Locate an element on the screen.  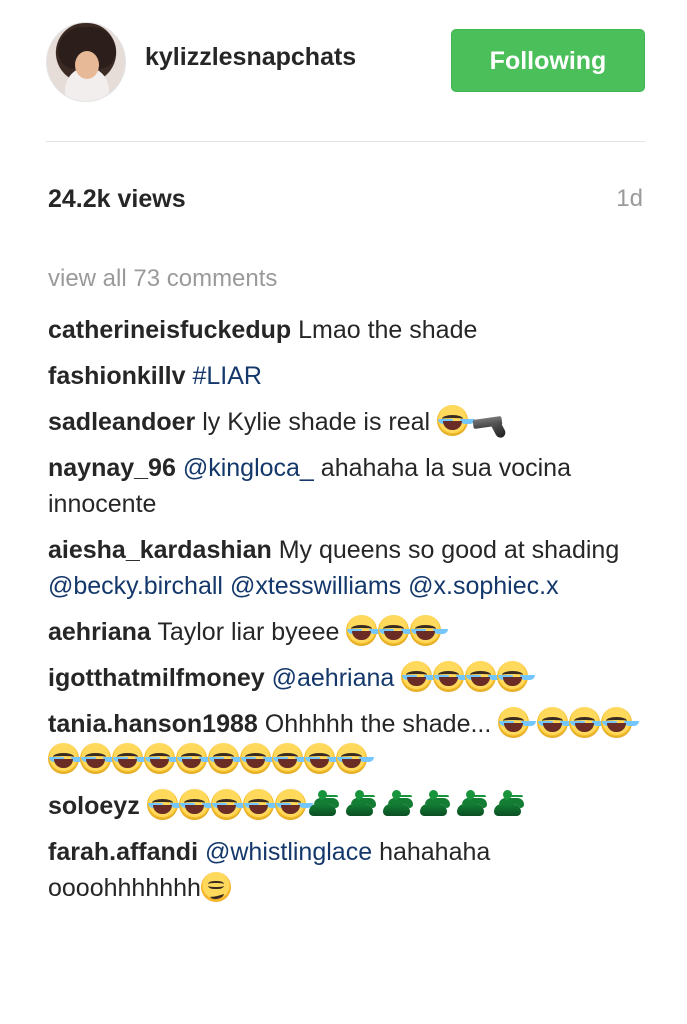
comment-username: sadleandoer is located at coordinates (121, 422).